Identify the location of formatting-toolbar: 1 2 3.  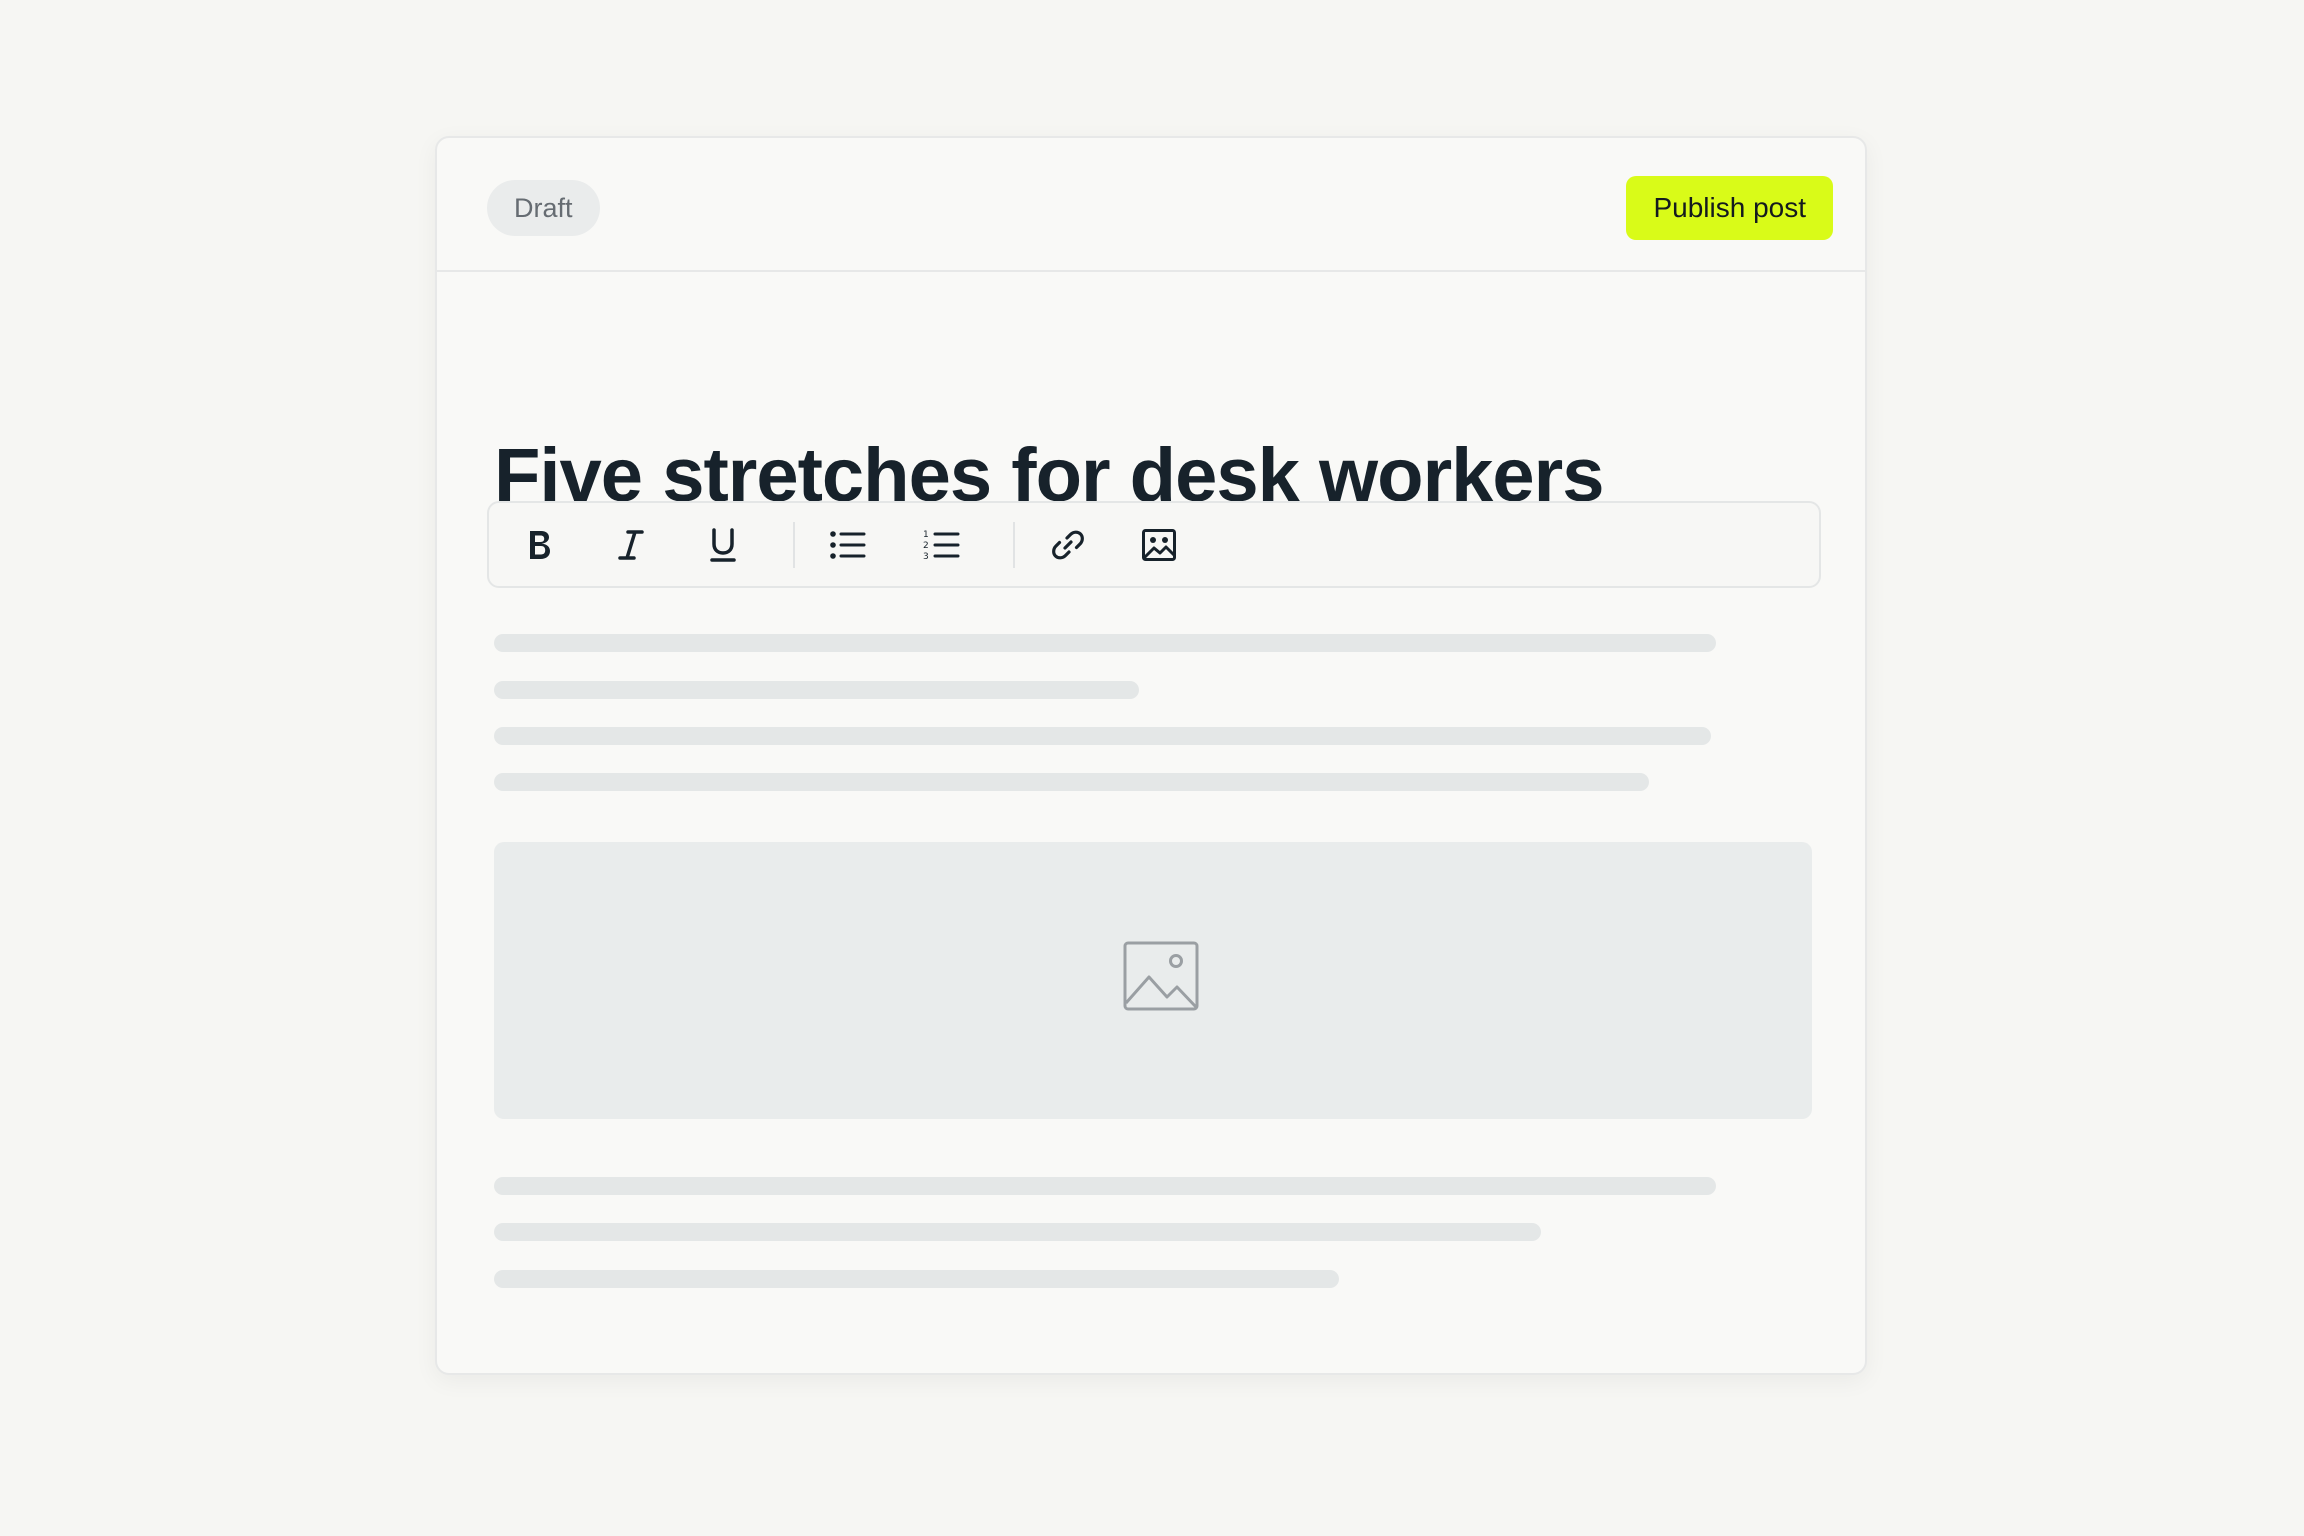
(1154, 544).